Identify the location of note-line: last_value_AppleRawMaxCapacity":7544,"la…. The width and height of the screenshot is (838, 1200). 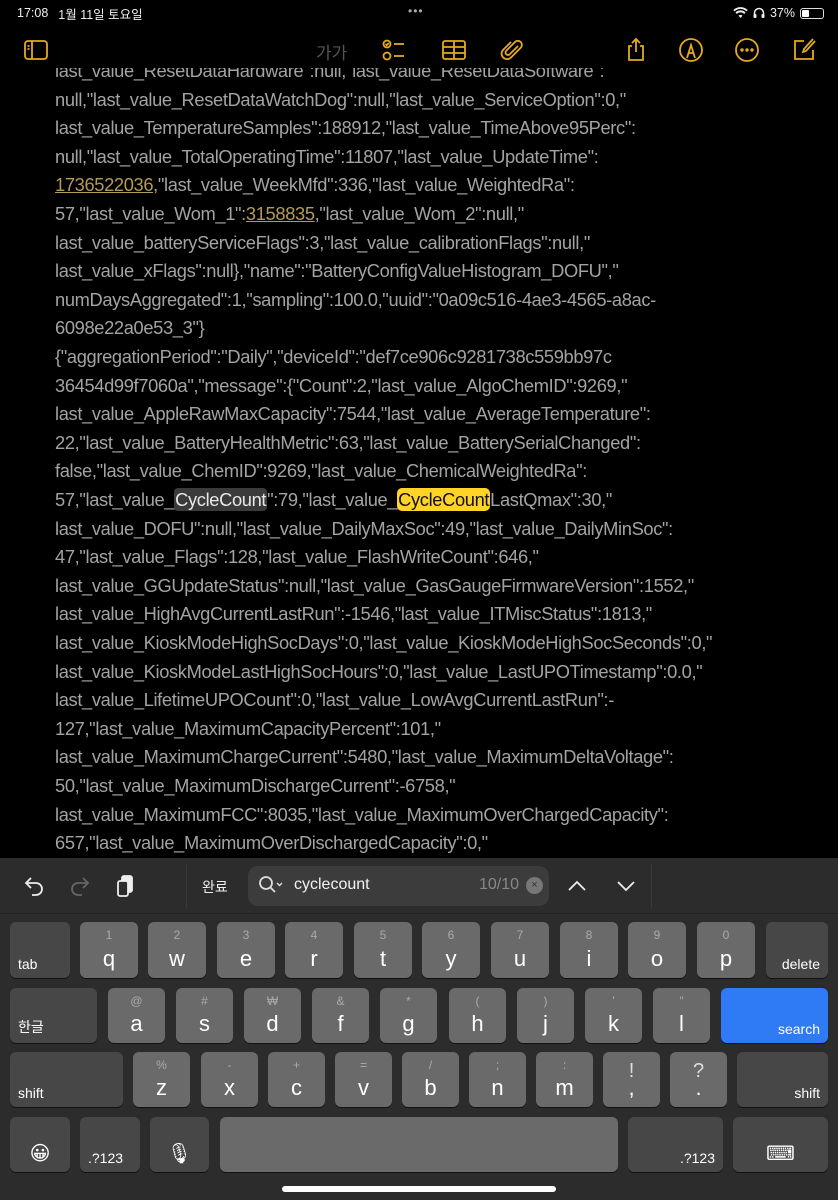
(353, 414).